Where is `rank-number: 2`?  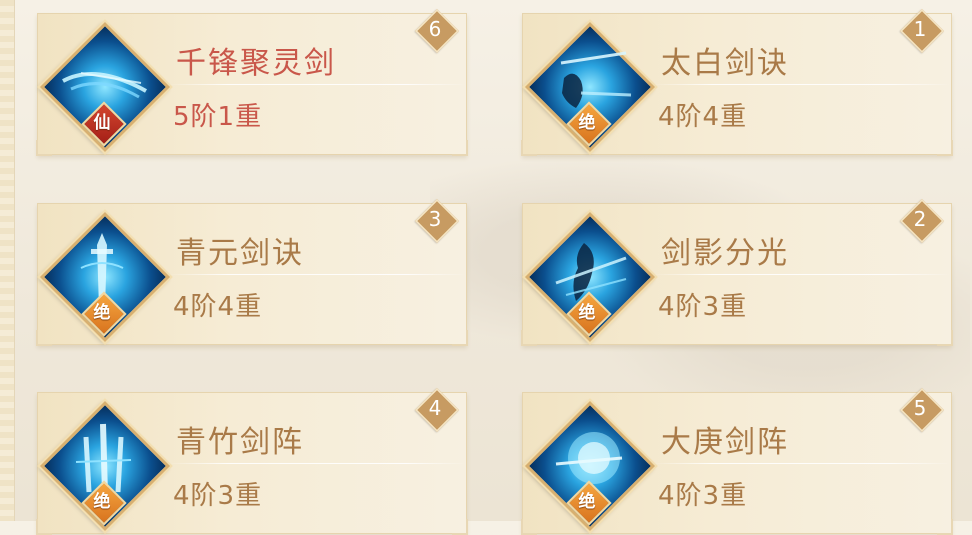 rank-number: 2 is located at coordinates (920, 219).